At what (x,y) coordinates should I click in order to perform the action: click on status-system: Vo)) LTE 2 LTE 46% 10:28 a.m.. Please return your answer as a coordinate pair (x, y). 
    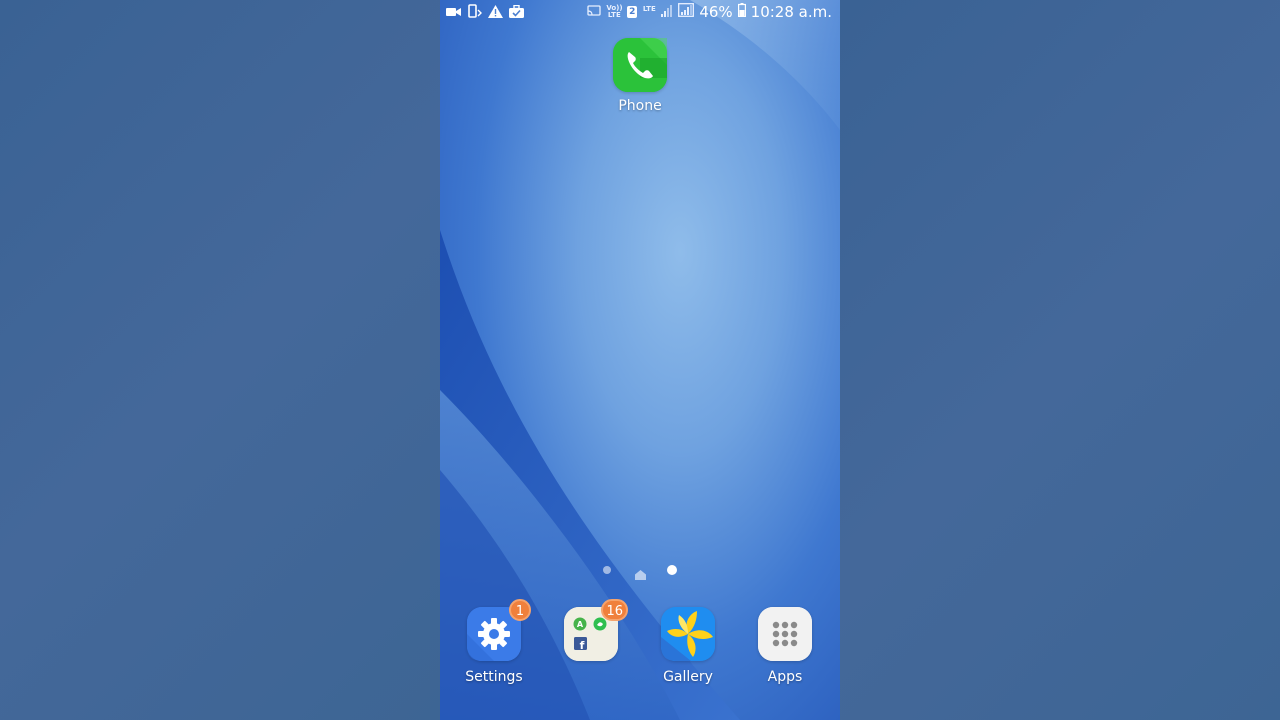
    Looking at the image, I should click on (709, 12).